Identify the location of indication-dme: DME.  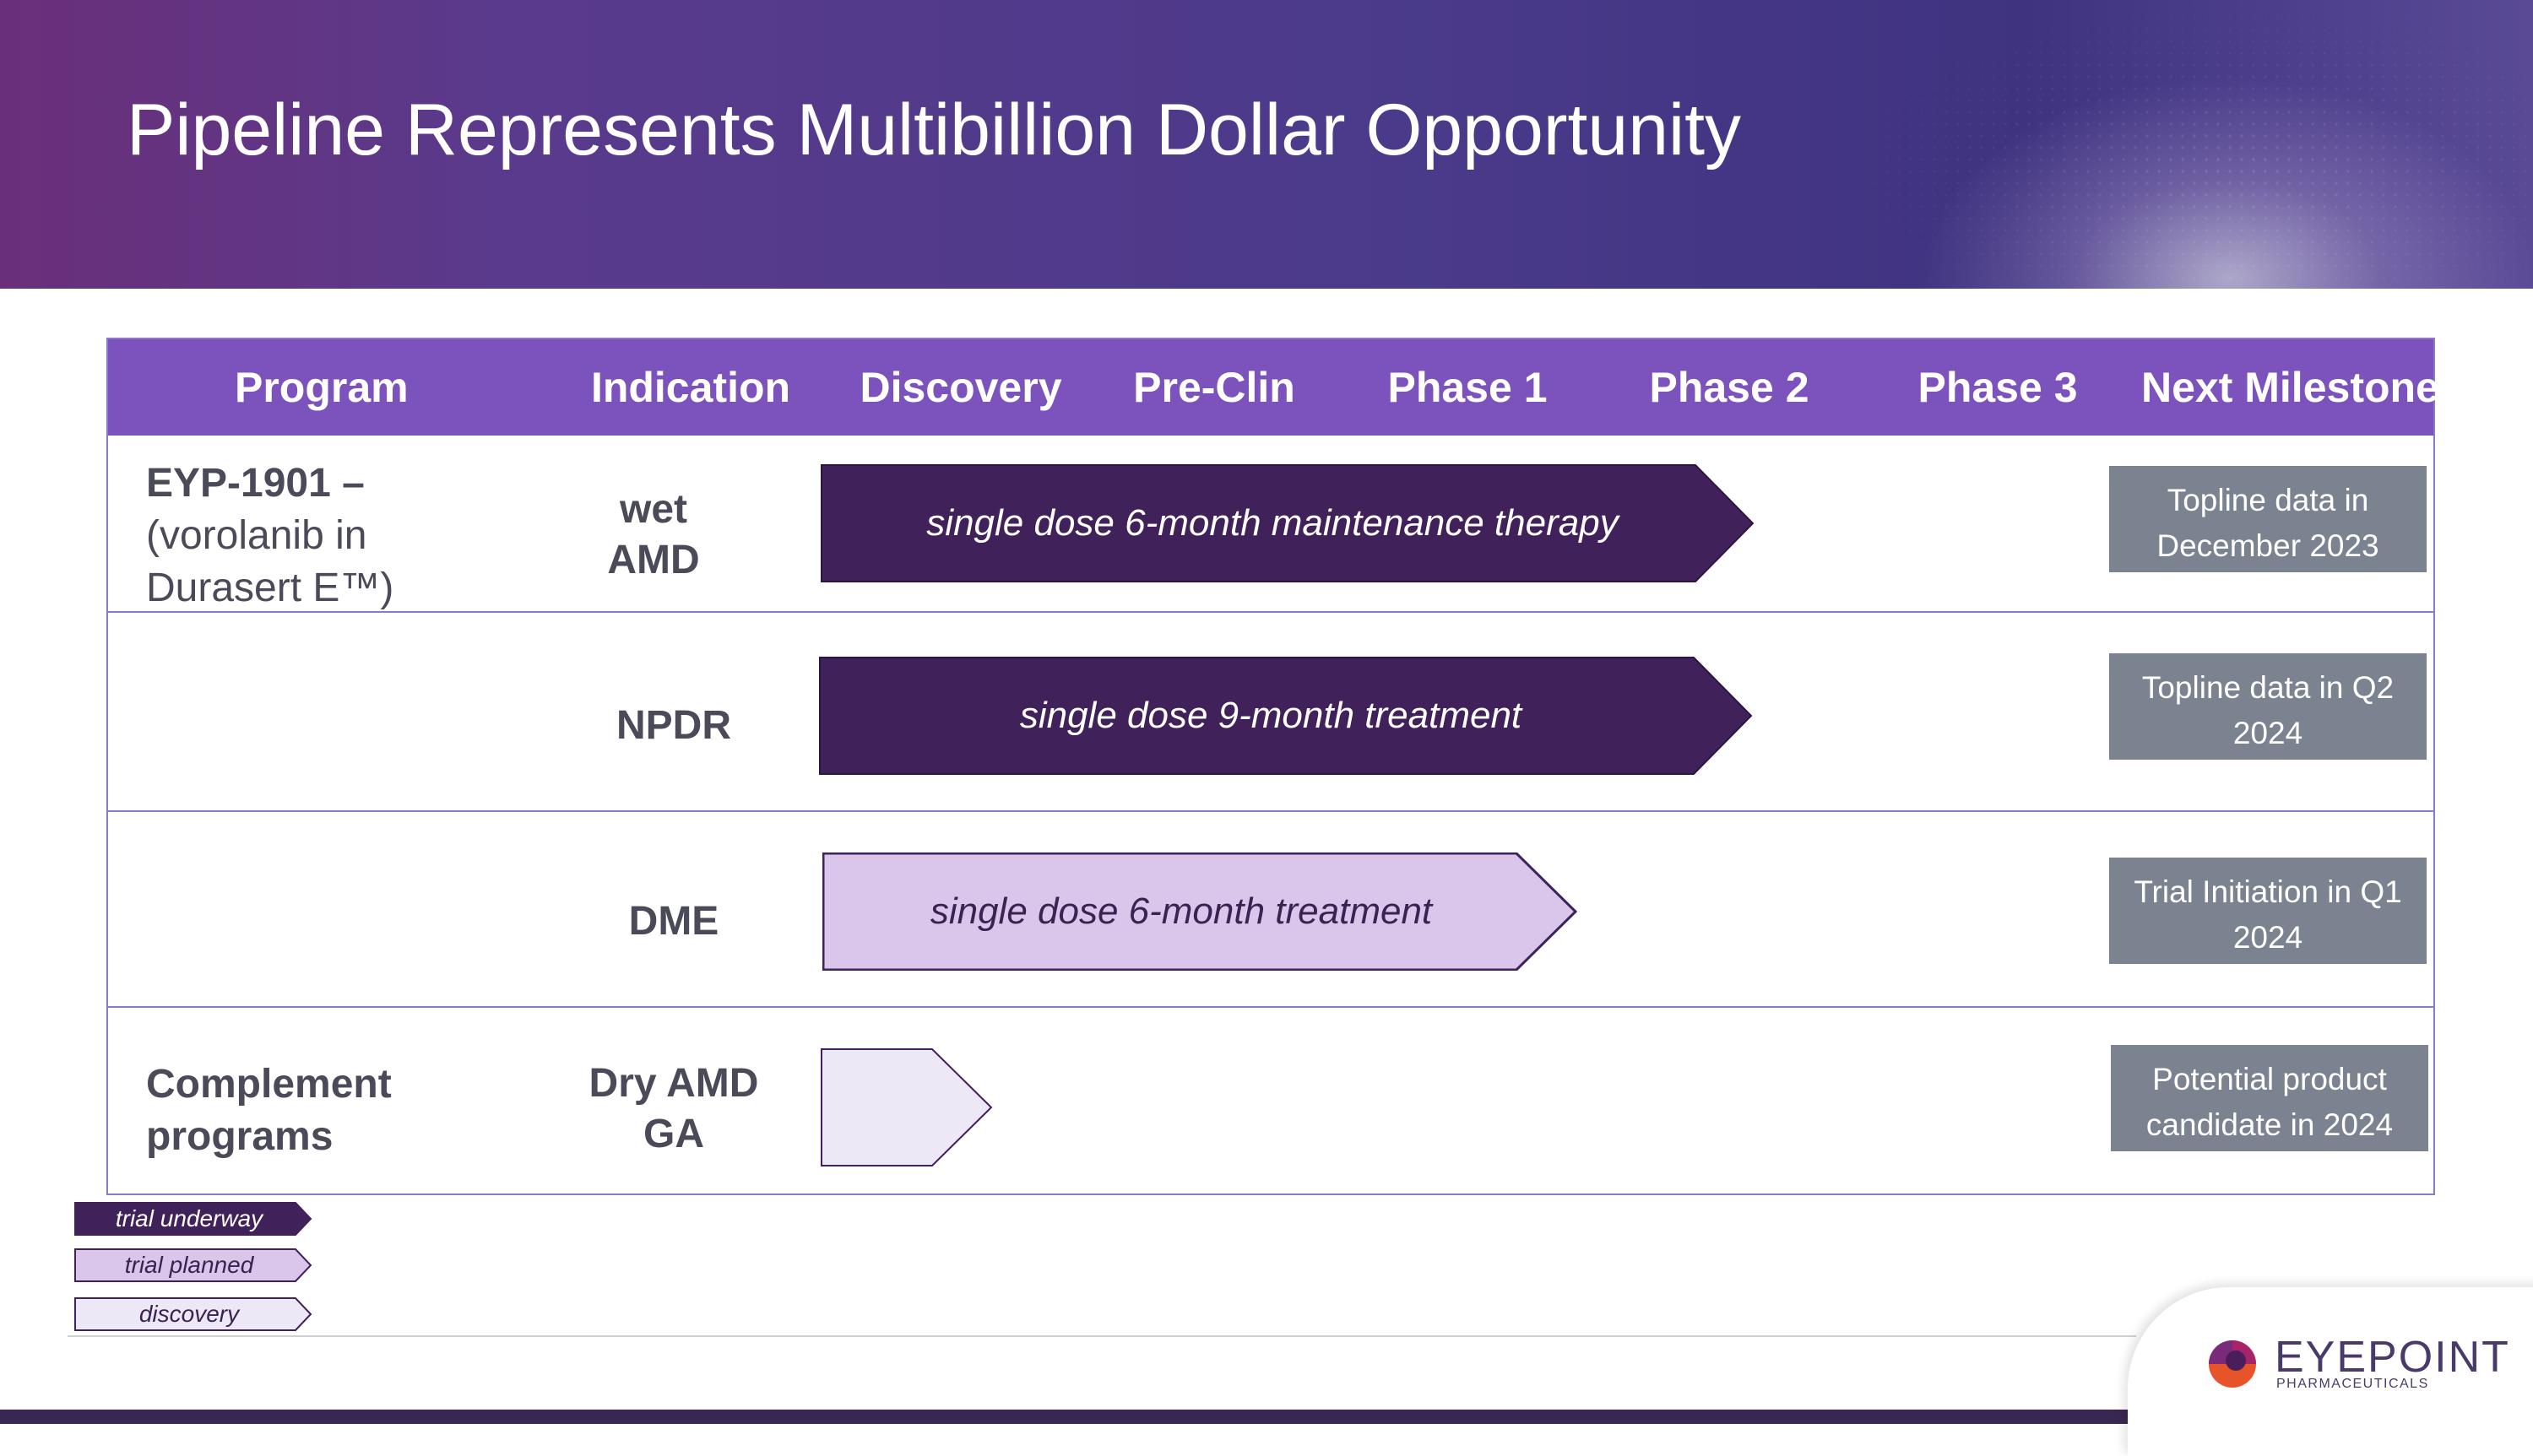
(674, 921).